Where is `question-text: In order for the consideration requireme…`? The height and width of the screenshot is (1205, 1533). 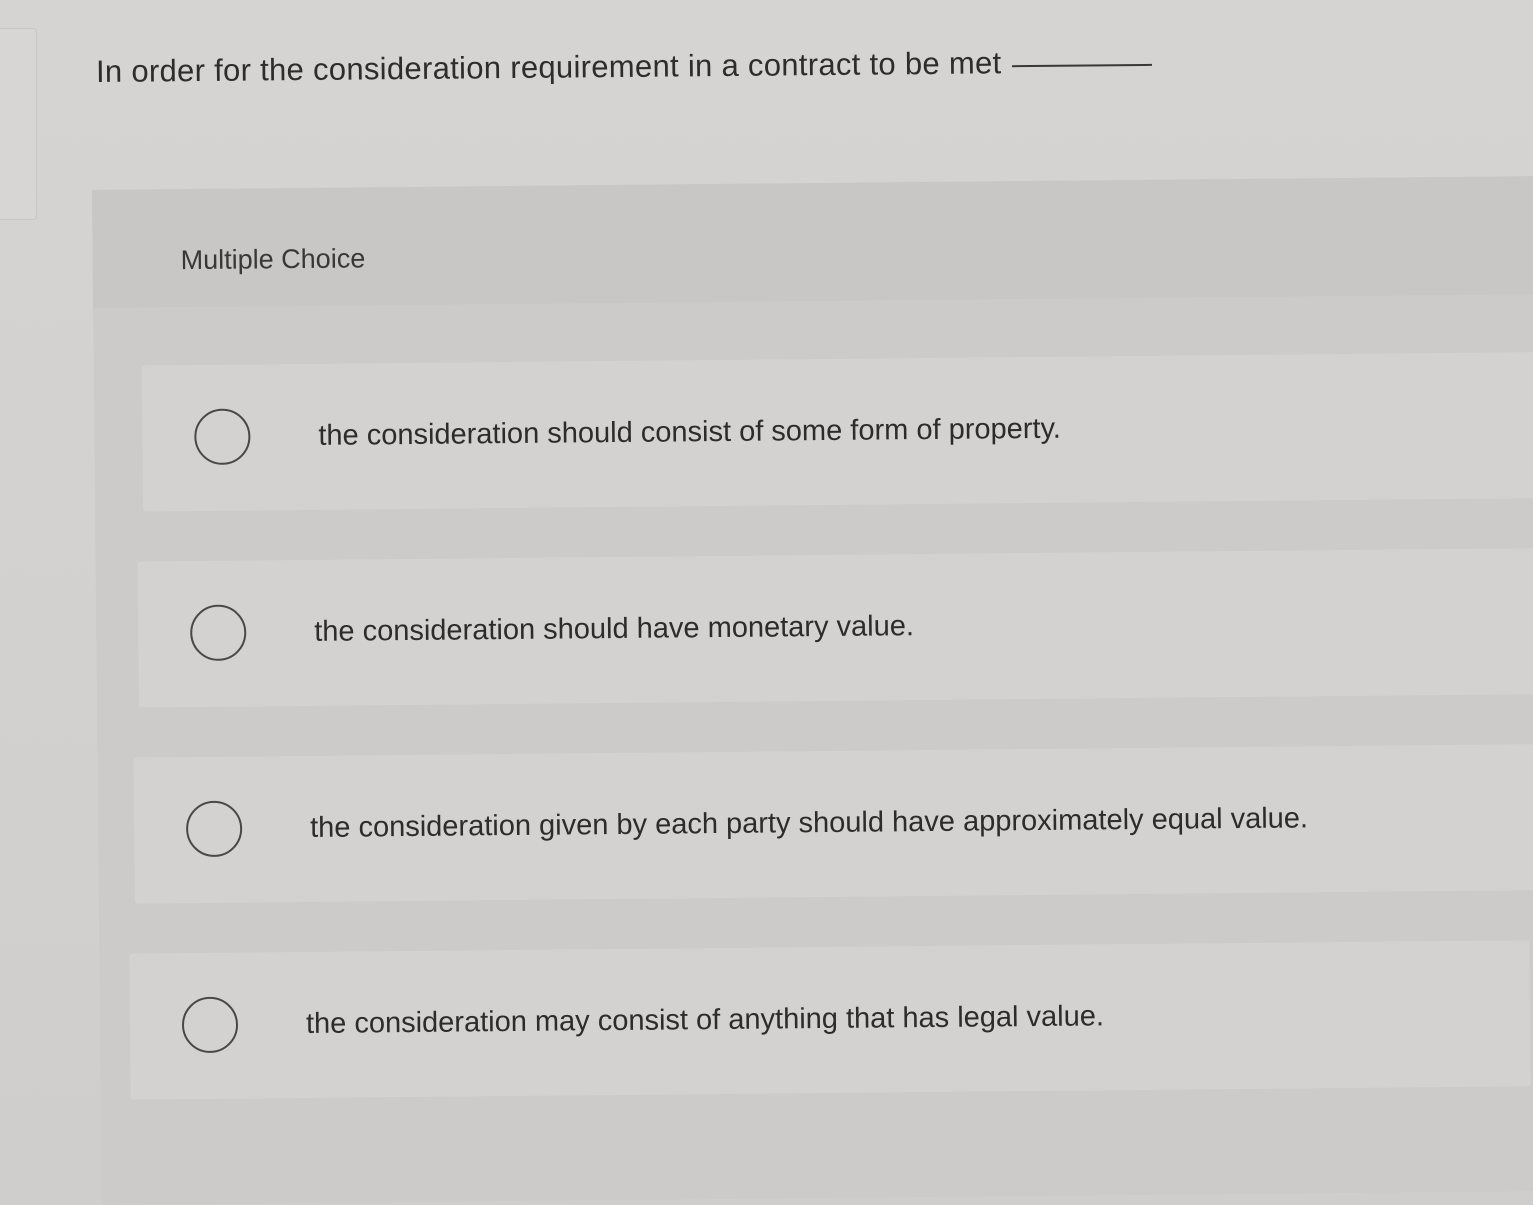 question-text: In order for the consideration requireme… is located at coordinates (548, 67).